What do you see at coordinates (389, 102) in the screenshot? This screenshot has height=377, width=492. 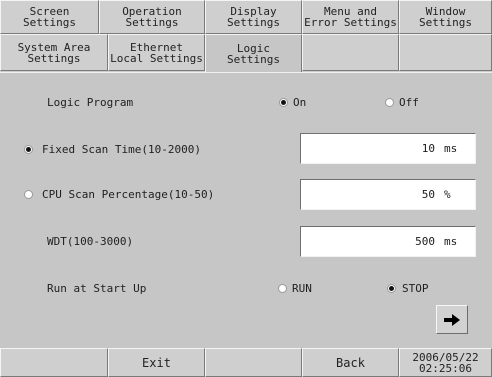 I see `logic-program-off-radio` at bounding box center [389, 102].